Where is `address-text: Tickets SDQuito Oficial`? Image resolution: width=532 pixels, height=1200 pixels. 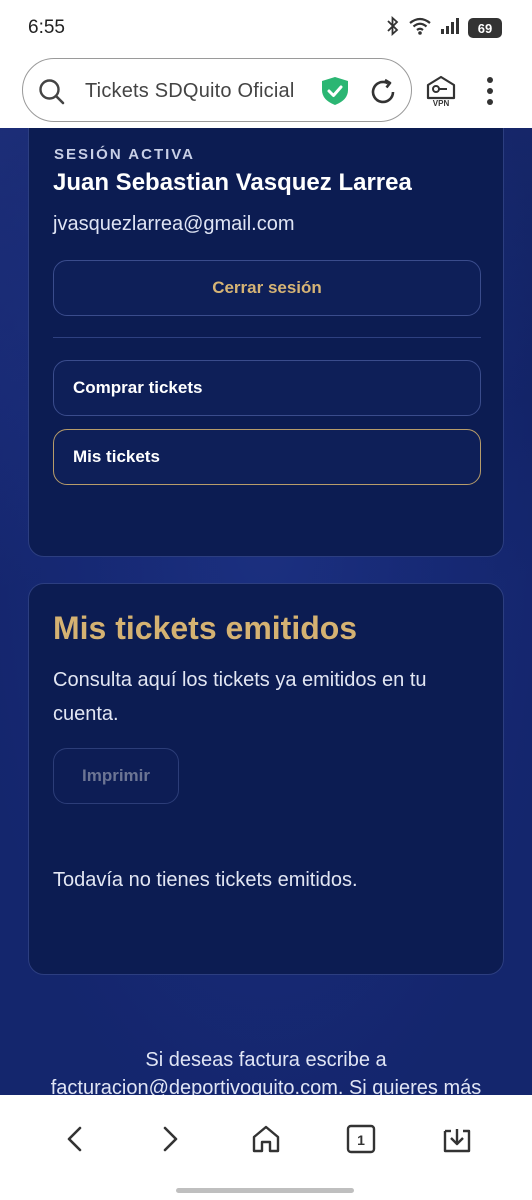
address-text: Tickets SDQuito Oficial is located at coordinates (189, 91).